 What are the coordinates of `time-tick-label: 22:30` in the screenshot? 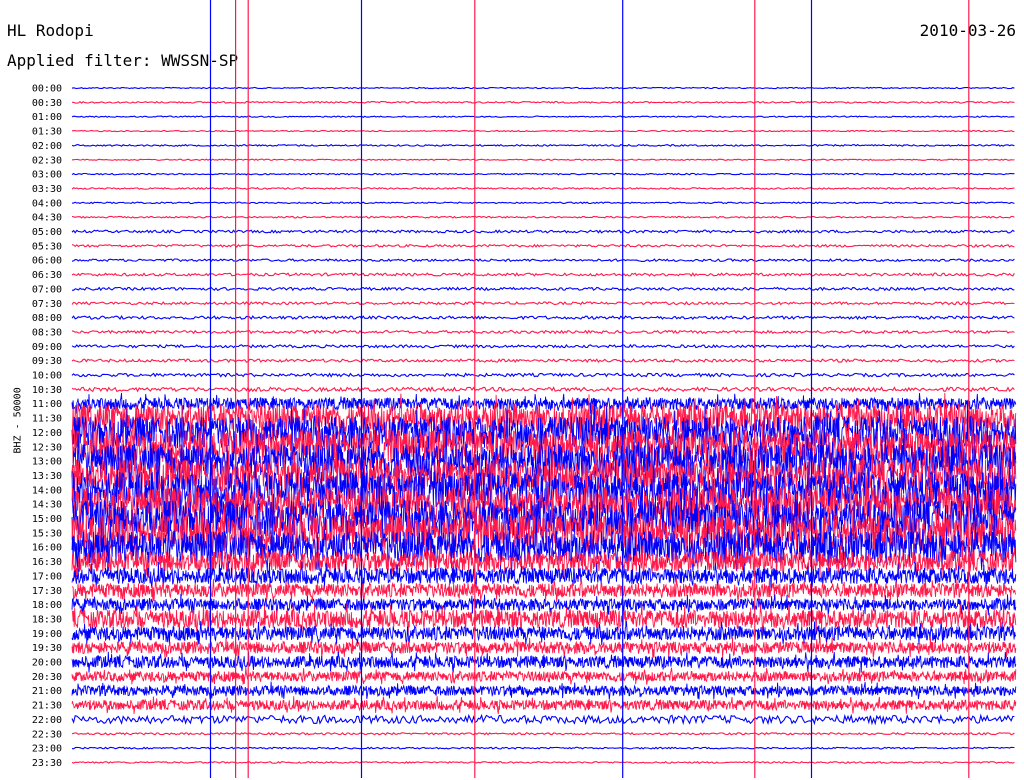 It's located at (47, 734).